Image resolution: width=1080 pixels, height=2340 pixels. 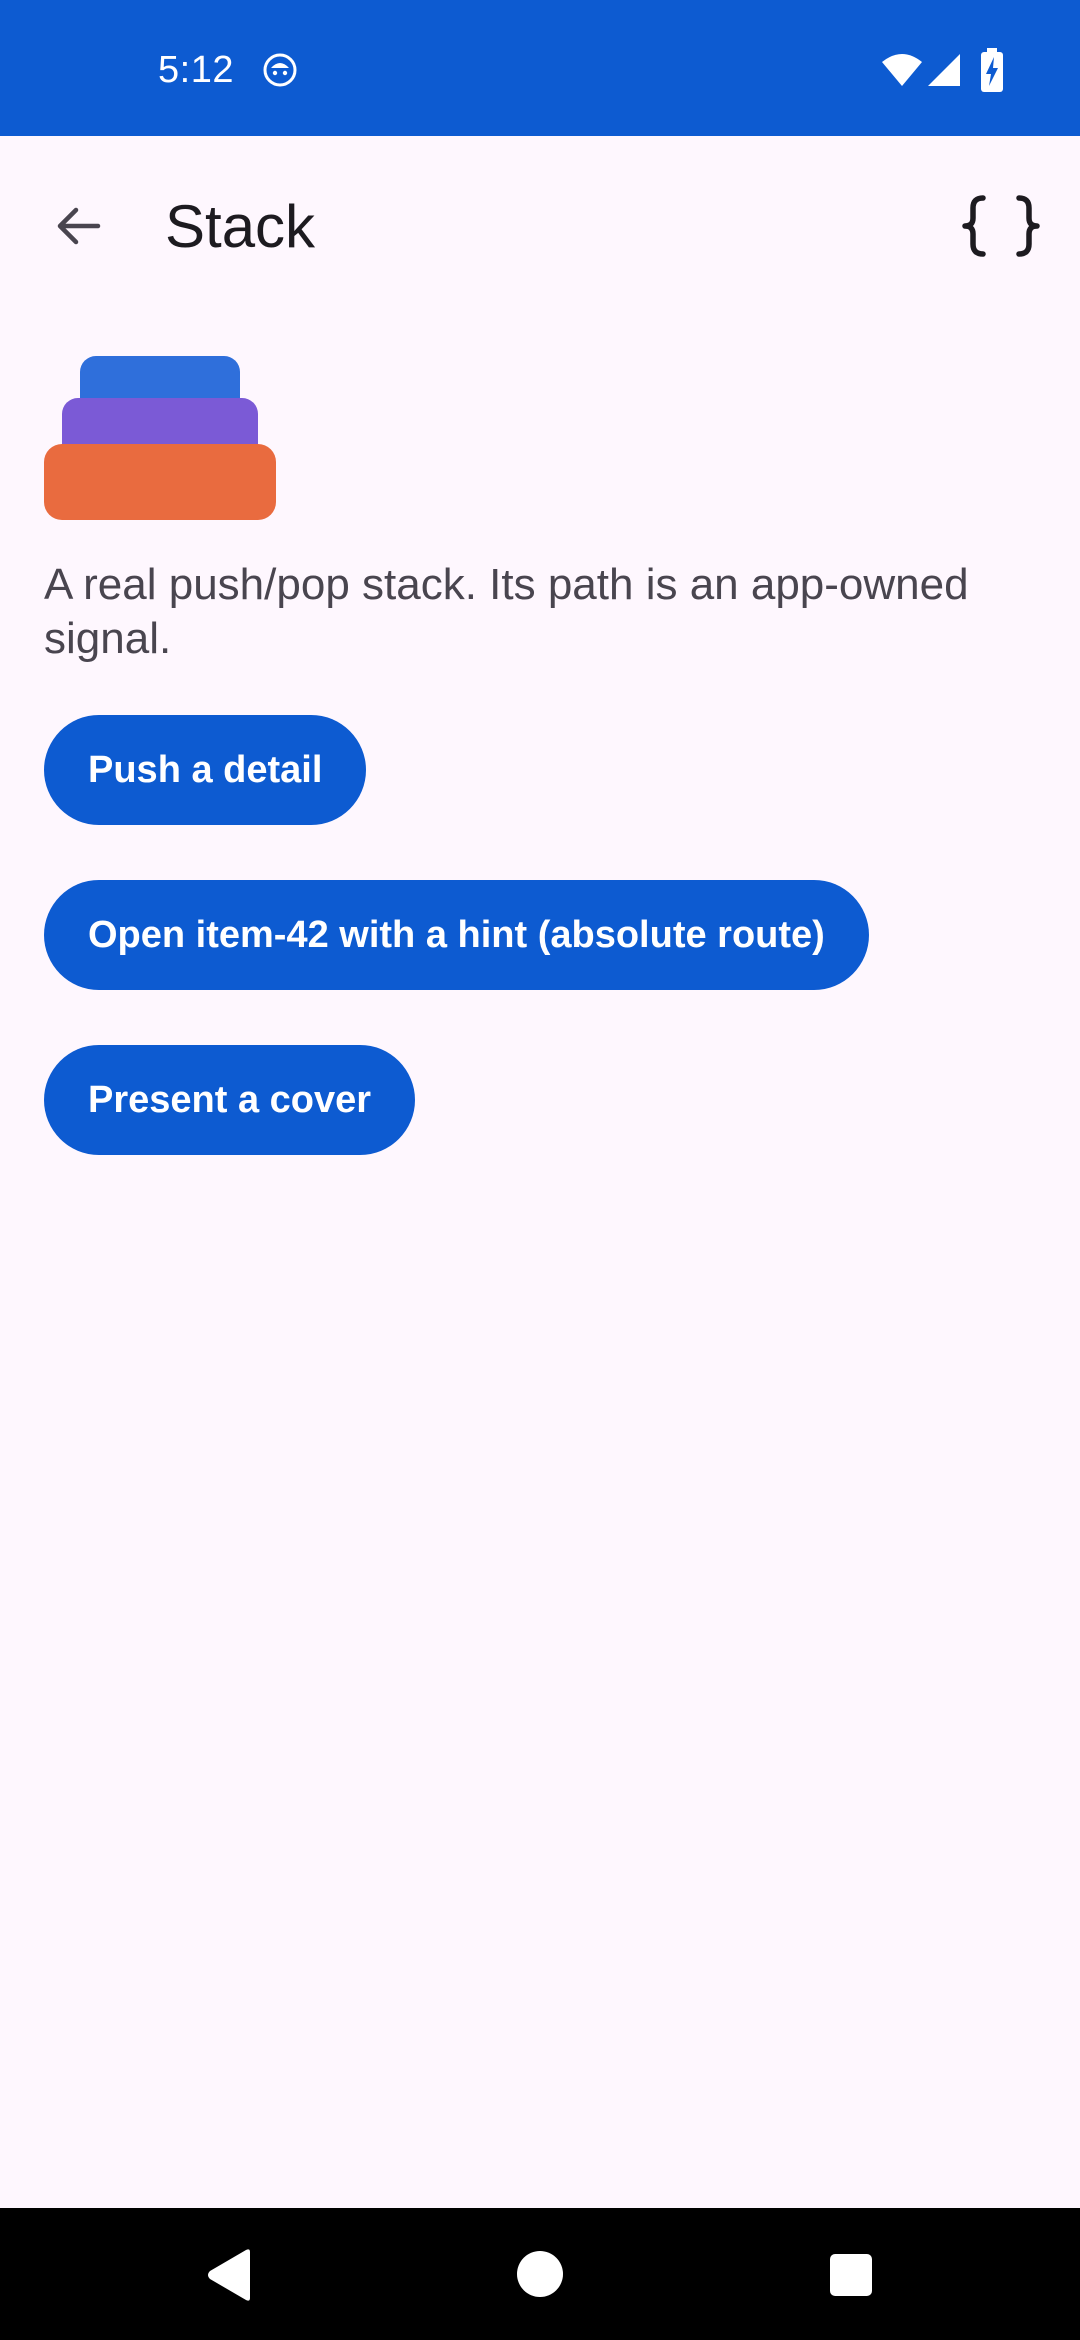 I want to click on nav-back-icon, so click(x=229, y=2275).